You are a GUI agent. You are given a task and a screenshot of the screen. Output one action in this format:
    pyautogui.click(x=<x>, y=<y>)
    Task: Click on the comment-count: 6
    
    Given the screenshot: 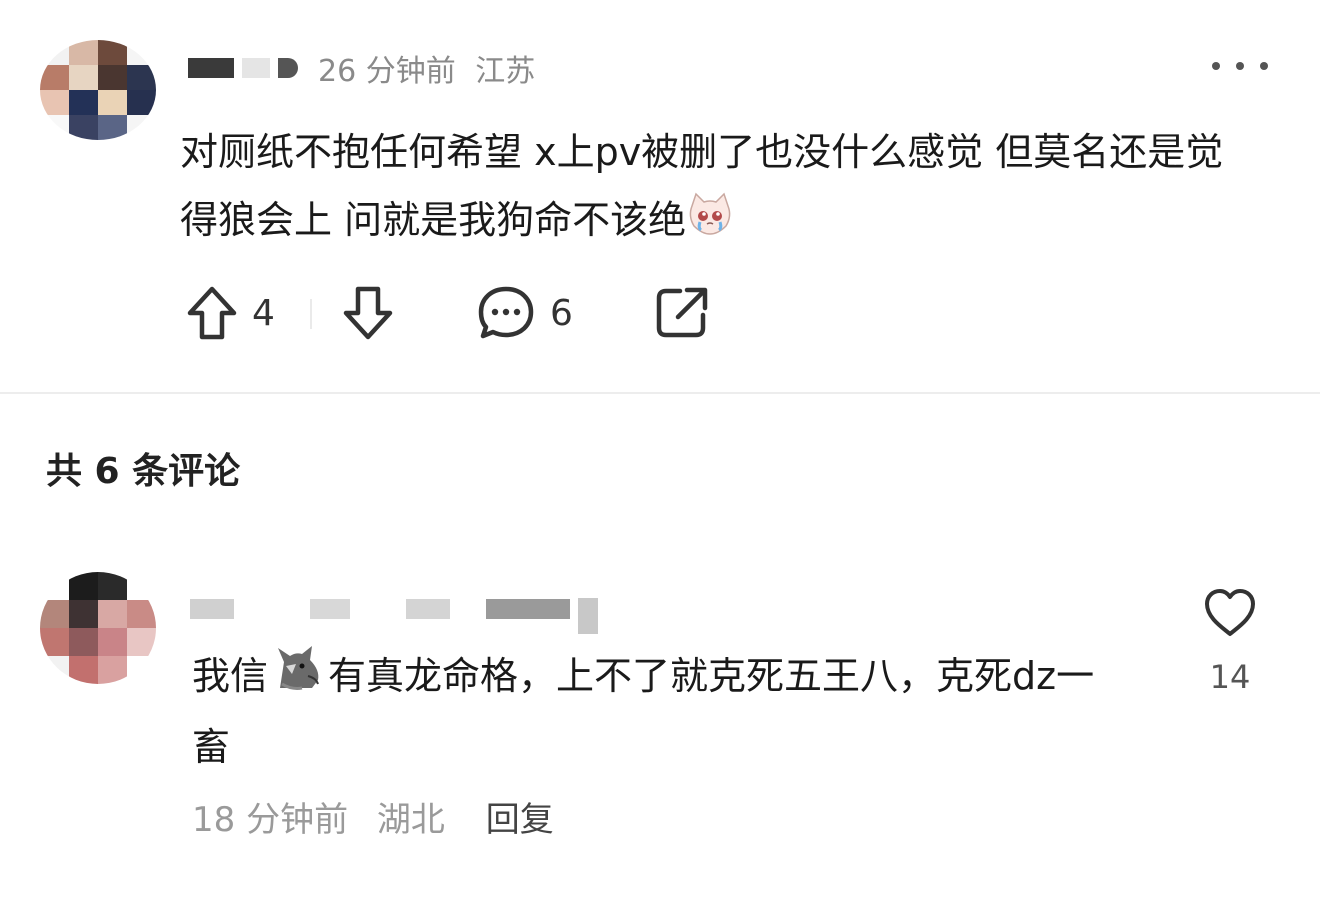 What is the action you would take?
    pyautogui.click(x=561, y=313)
    